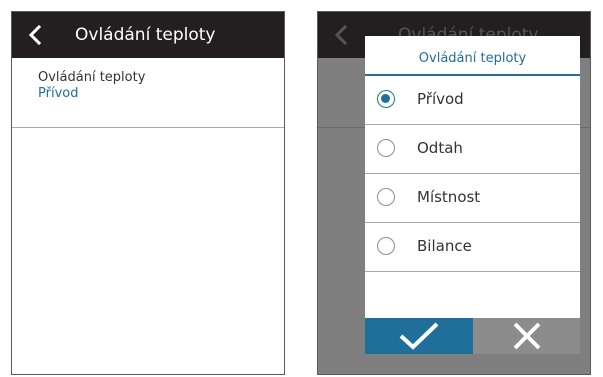  Describe the element at coordinates (148, 93) in the screenshot. I see `setting-item-temperature-control: Ovládání teploty Přívod` at that location.